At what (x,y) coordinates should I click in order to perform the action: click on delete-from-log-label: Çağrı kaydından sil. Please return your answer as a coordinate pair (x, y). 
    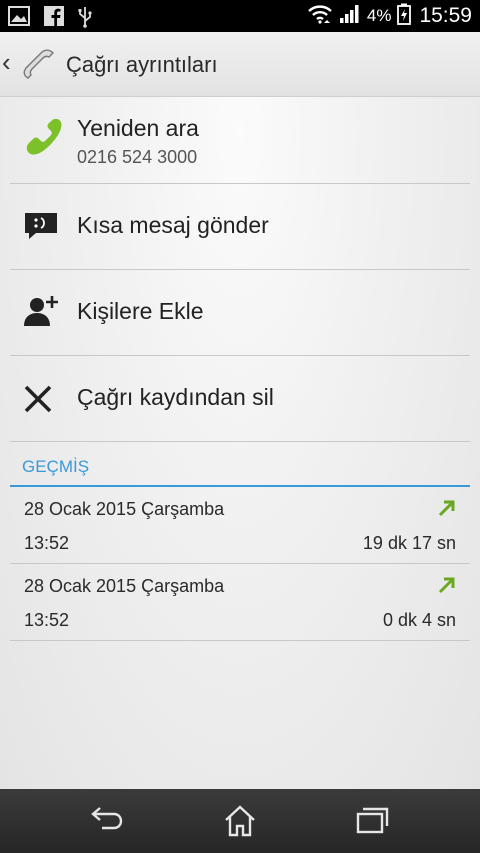
    Looking at the image, I should click on (175, 397).